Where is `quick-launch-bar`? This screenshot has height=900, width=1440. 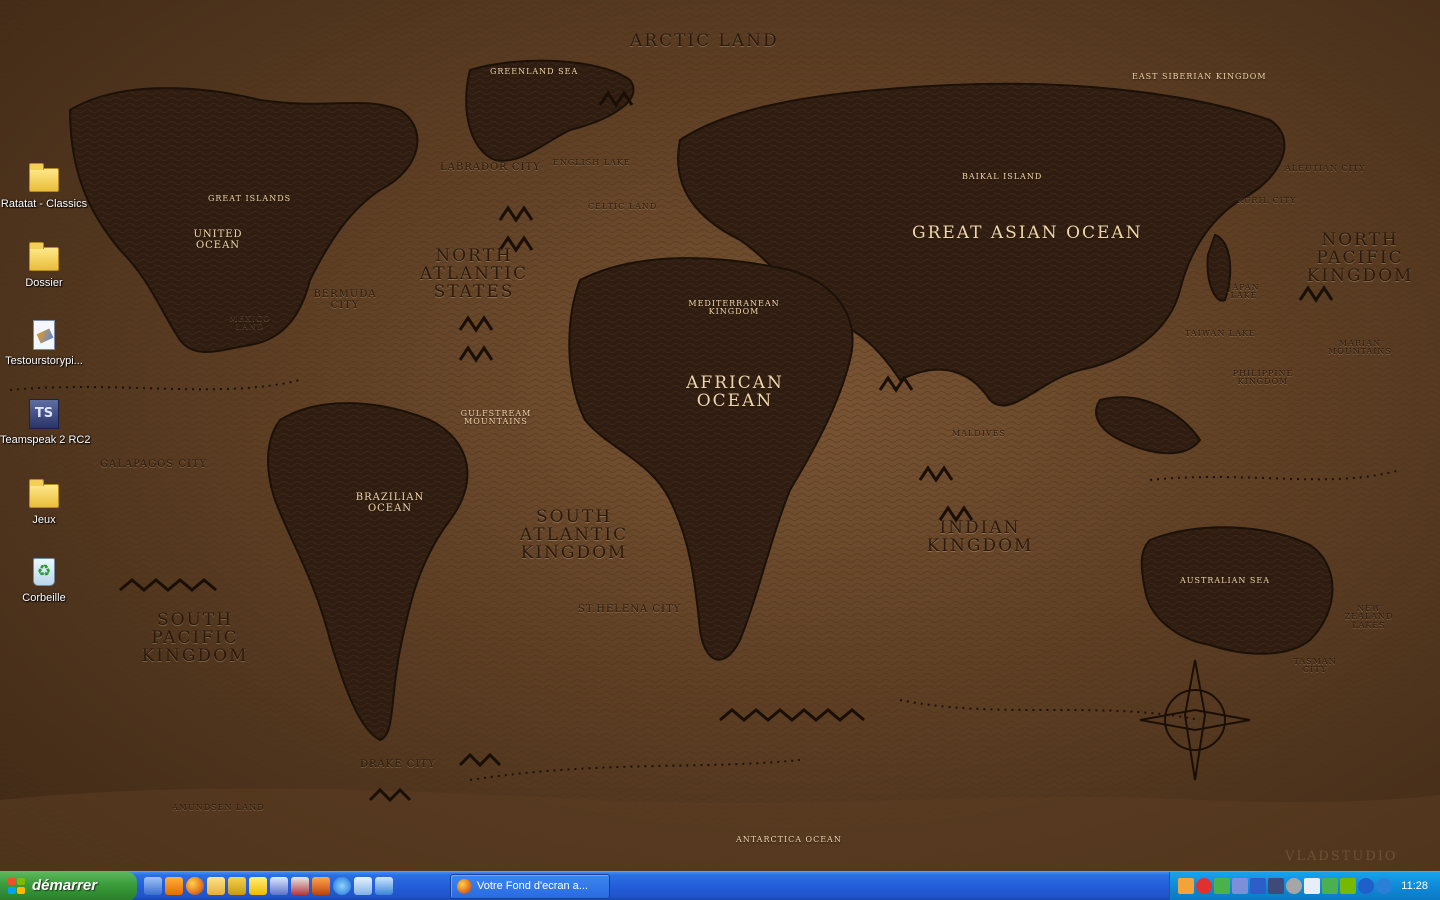 quick-launch-bar is located at coordinates (268, 887).